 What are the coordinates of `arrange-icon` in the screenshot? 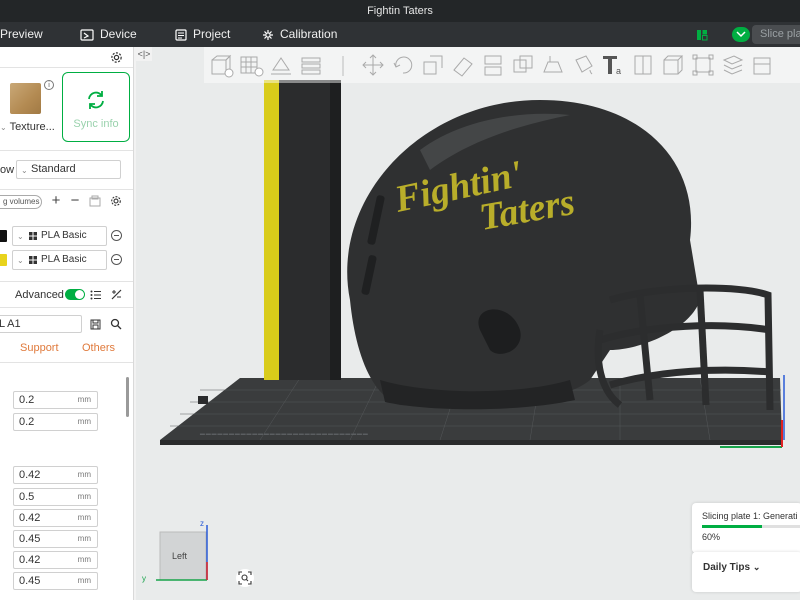 It's located at (311, 65).